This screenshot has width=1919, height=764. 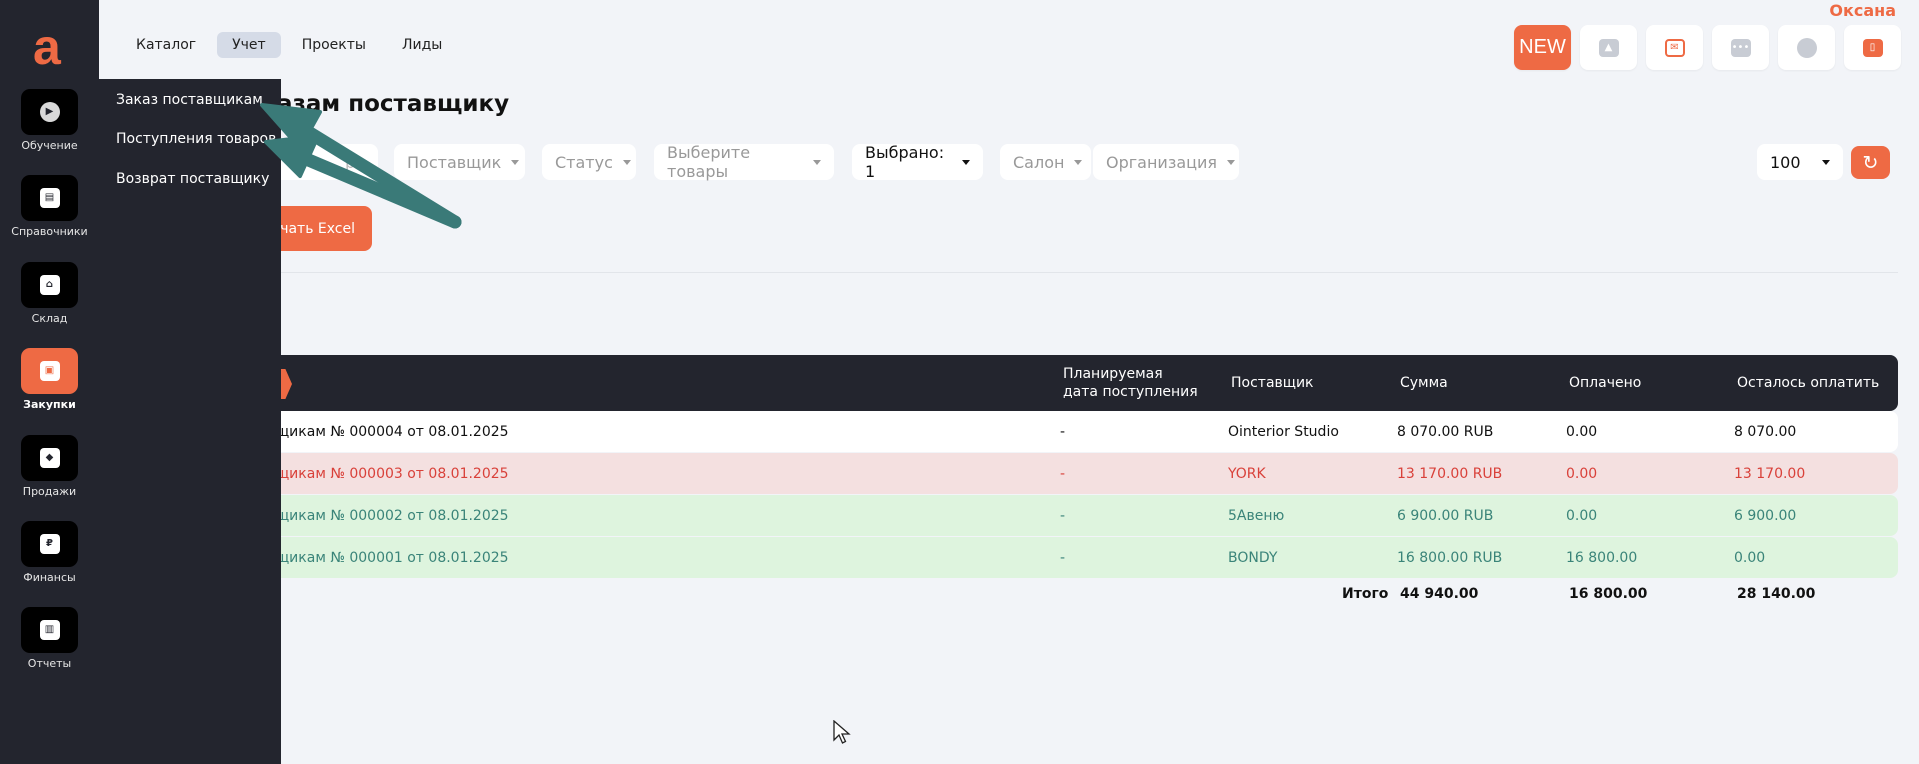 I want to click on tag-icon: ◆, so click(x=49, y=458).